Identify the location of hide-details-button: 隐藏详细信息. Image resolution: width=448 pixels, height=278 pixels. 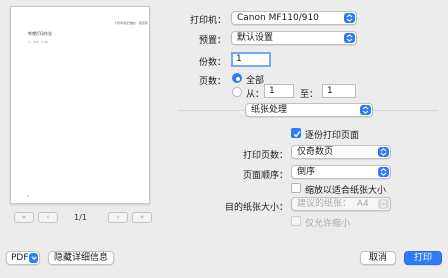
(81, 258).